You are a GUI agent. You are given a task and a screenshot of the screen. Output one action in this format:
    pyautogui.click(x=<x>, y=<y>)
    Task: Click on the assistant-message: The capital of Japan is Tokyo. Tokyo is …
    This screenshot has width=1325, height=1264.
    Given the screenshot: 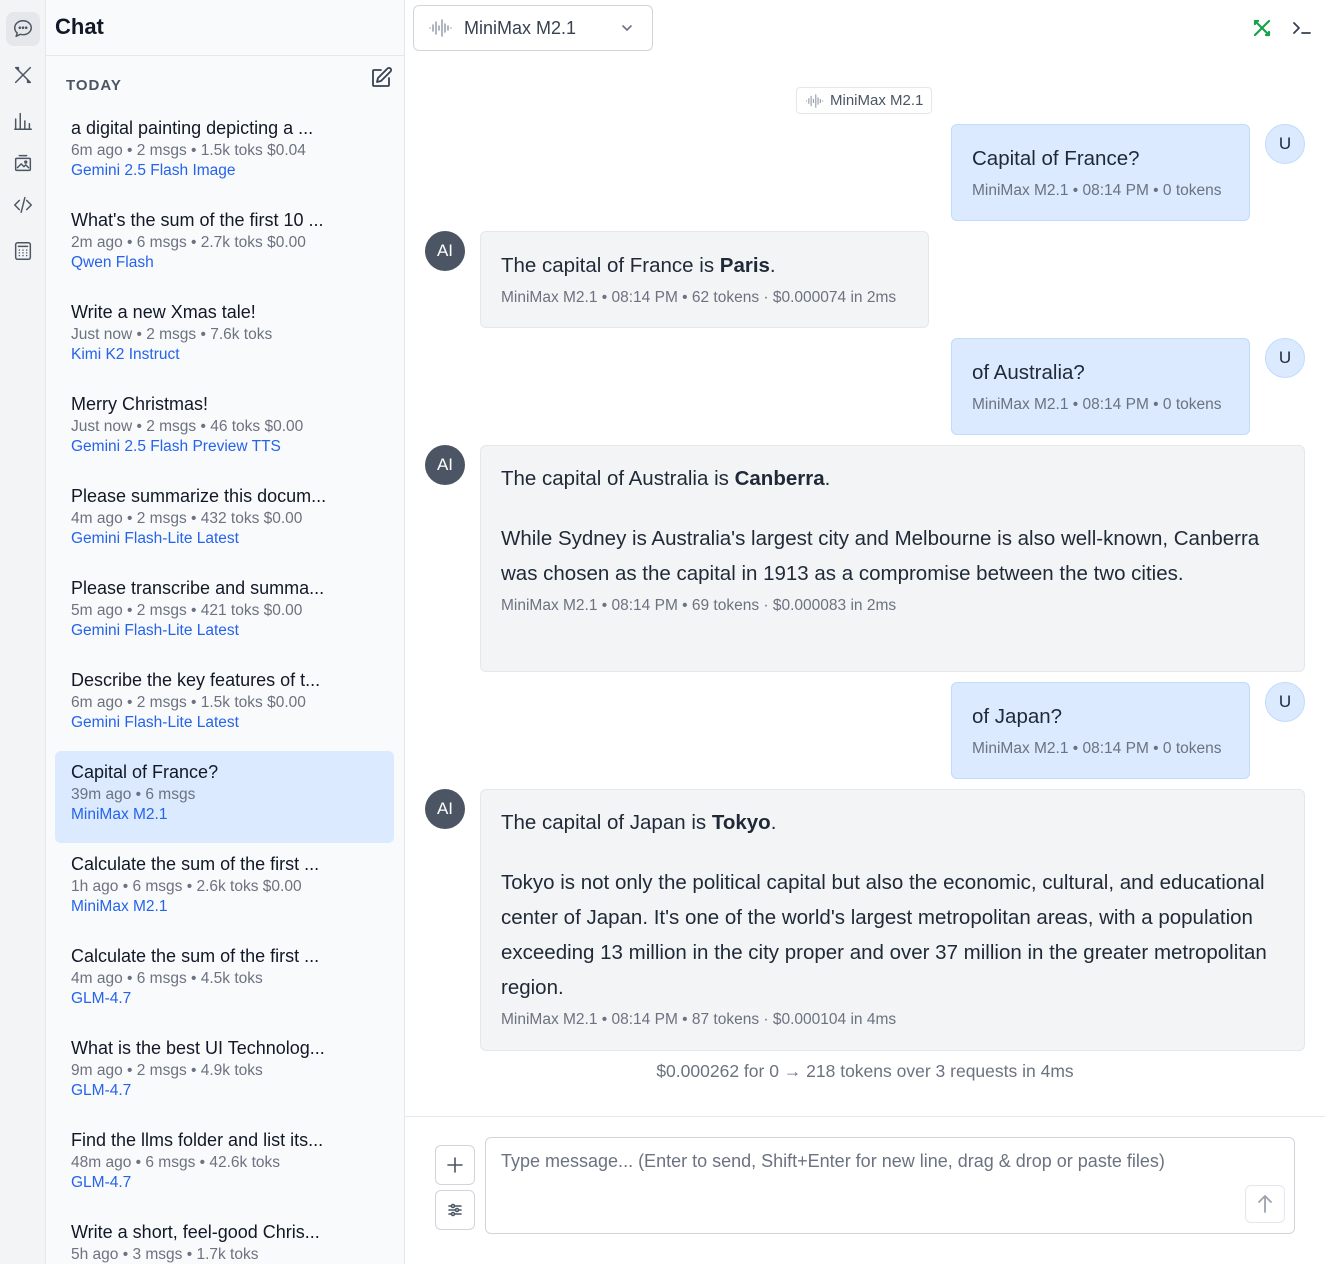 What is the action you would take?
    pyautogui.click(x=892, y=920)
    